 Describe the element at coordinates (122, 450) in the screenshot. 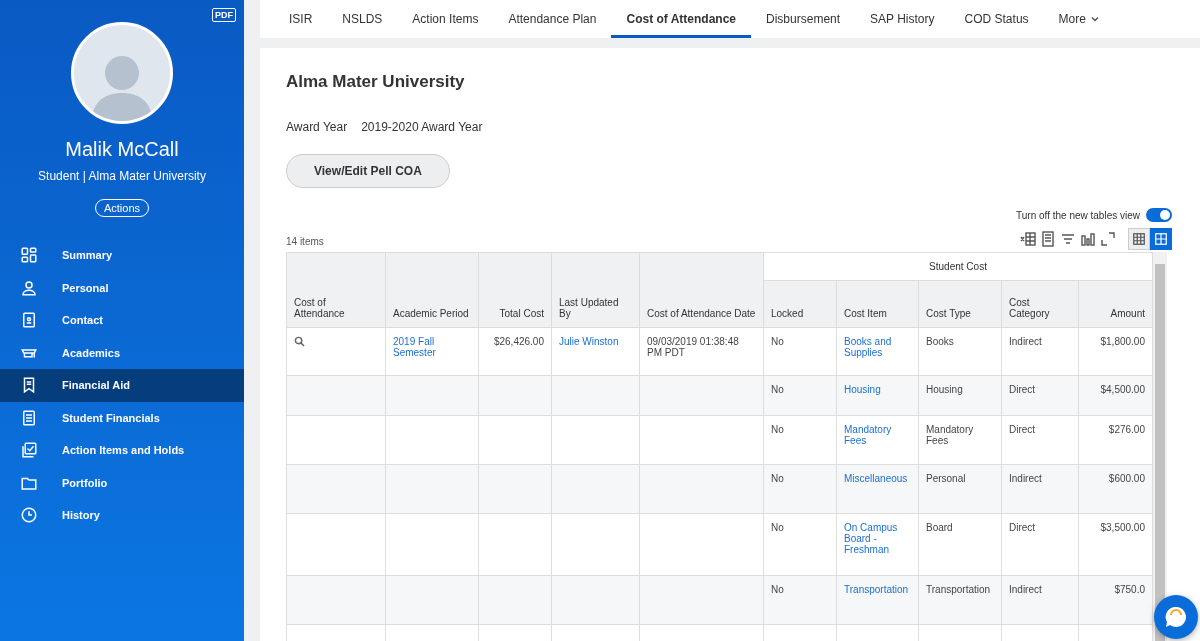

I see `sidebar-item: Action Items and Holds` at that location.